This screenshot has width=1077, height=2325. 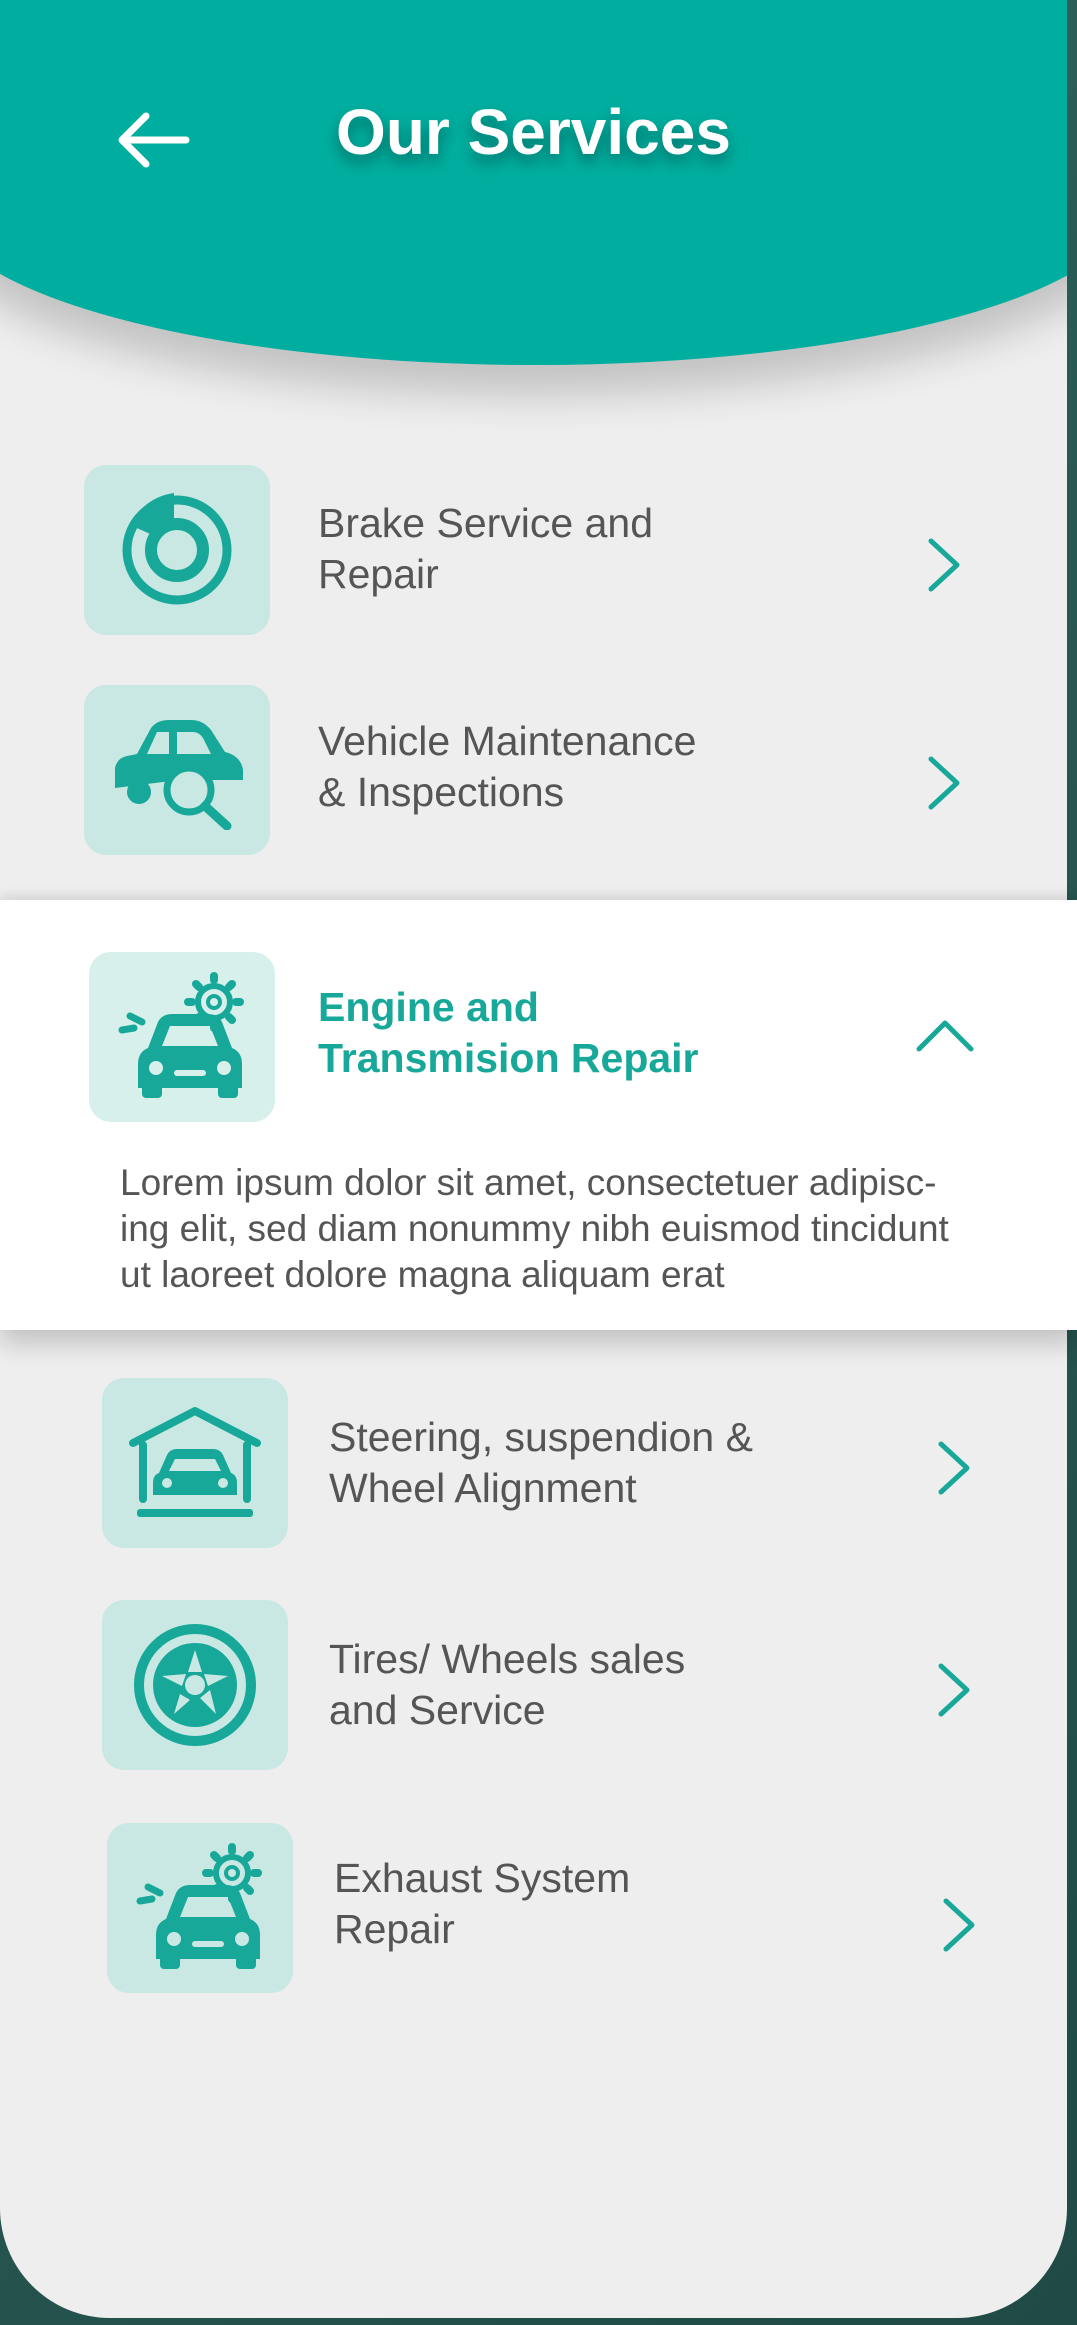 I want to click on service-label-line1: Tires/ Wheels sales, so click(x=507, y=1659).